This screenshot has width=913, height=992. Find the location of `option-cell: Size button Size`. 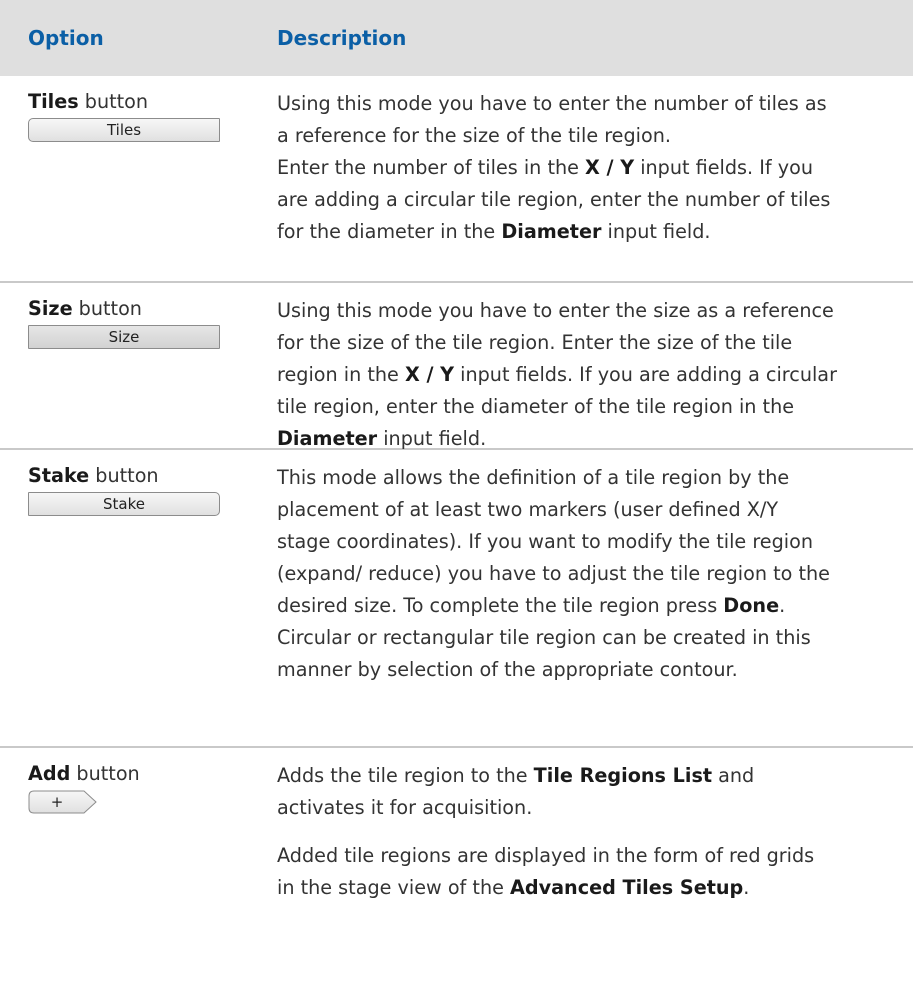

option-cell: Size button Size is located at coordinates (138, 365).